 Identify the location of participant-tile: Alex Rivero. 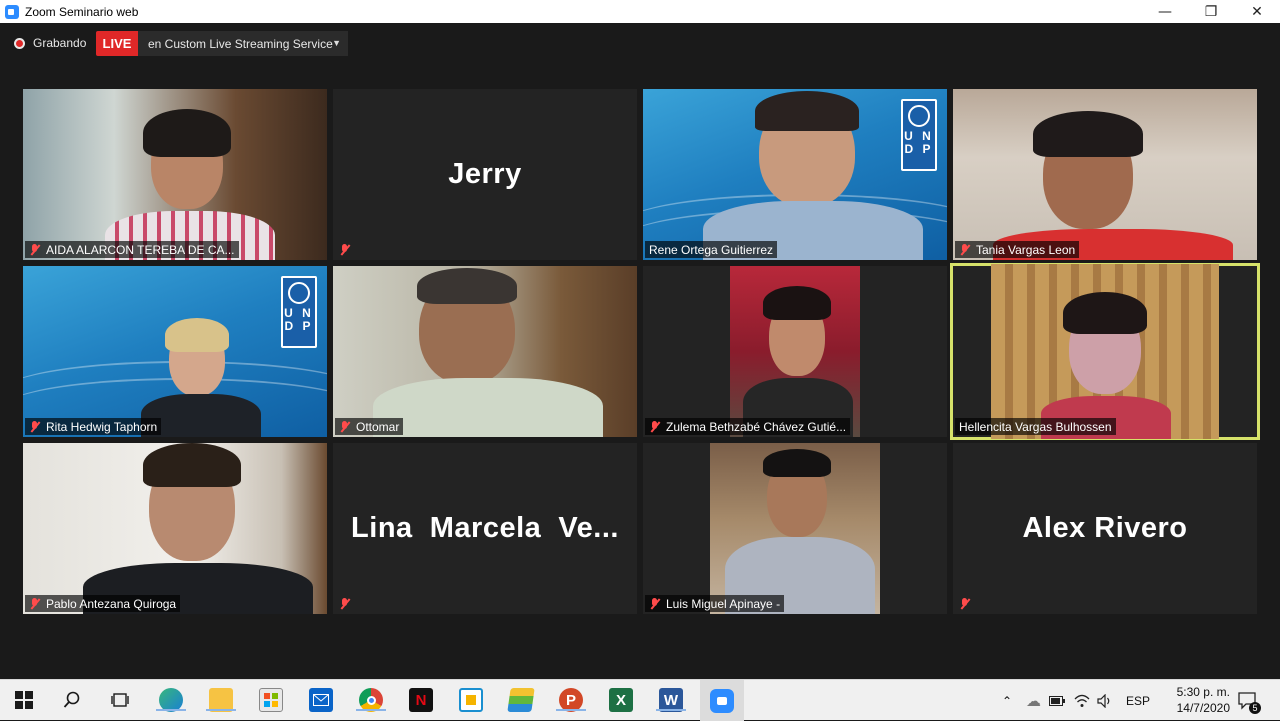
(1105, 528).